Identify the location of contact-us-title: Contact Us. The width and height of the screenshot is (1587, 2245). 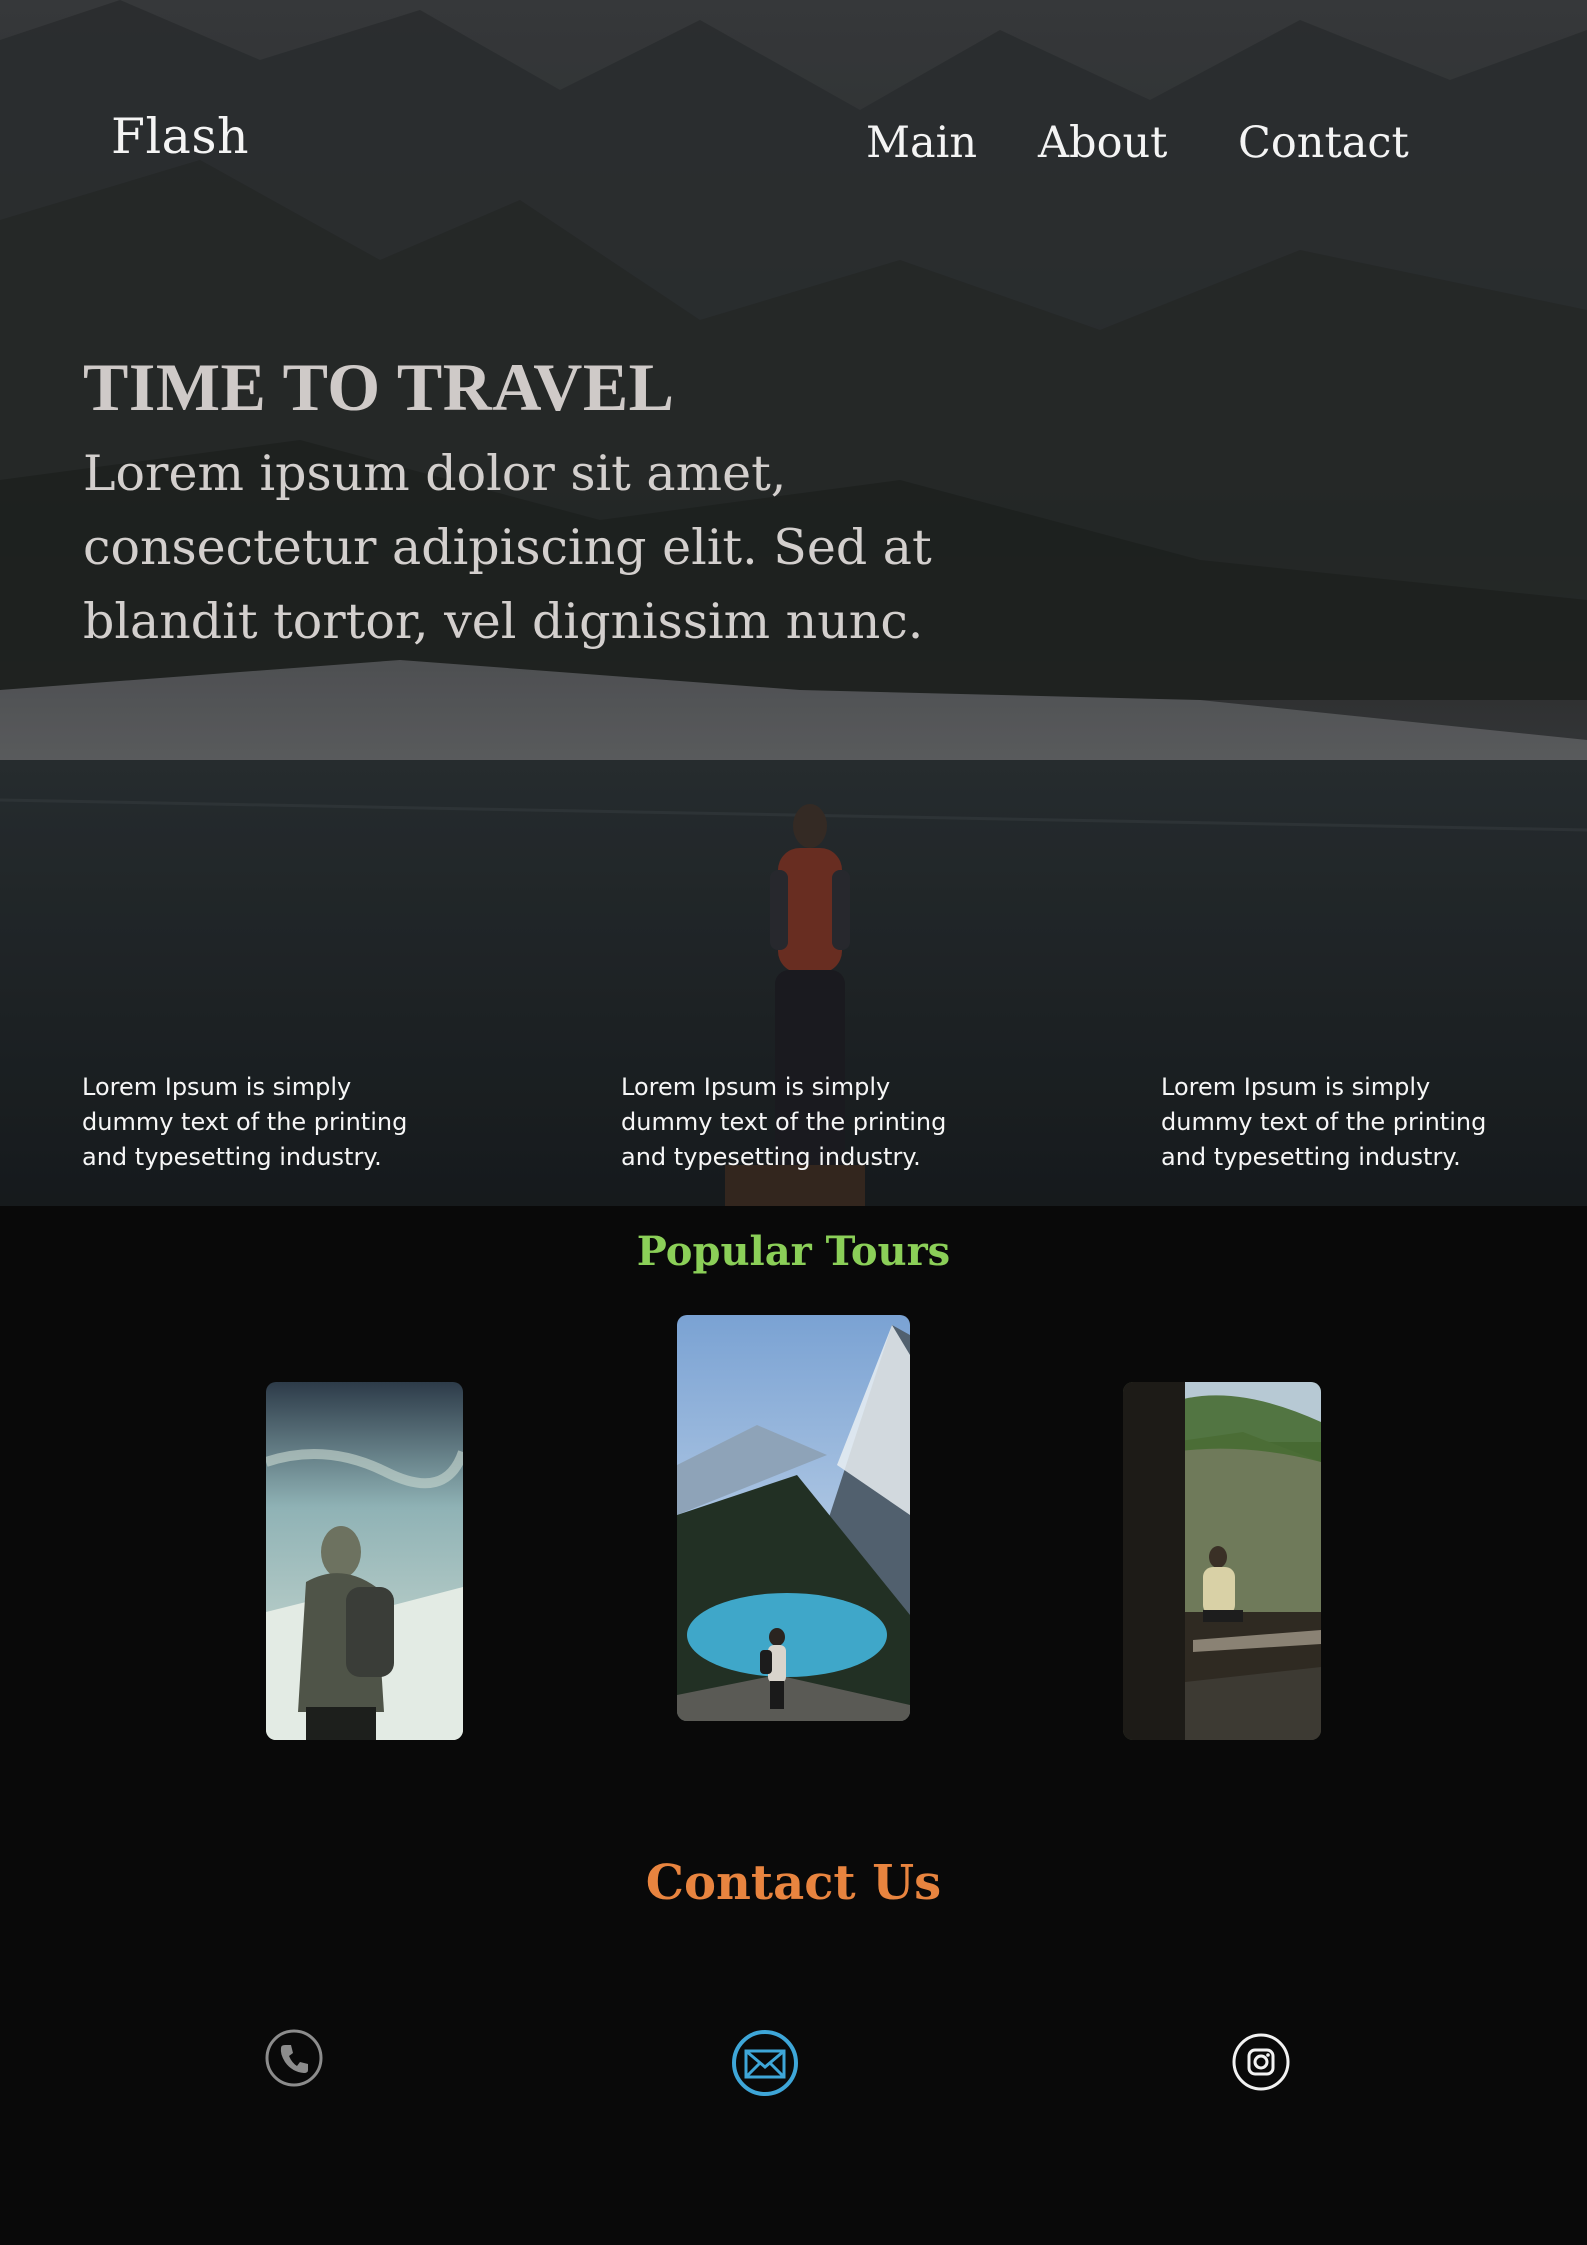
(793, 1883).